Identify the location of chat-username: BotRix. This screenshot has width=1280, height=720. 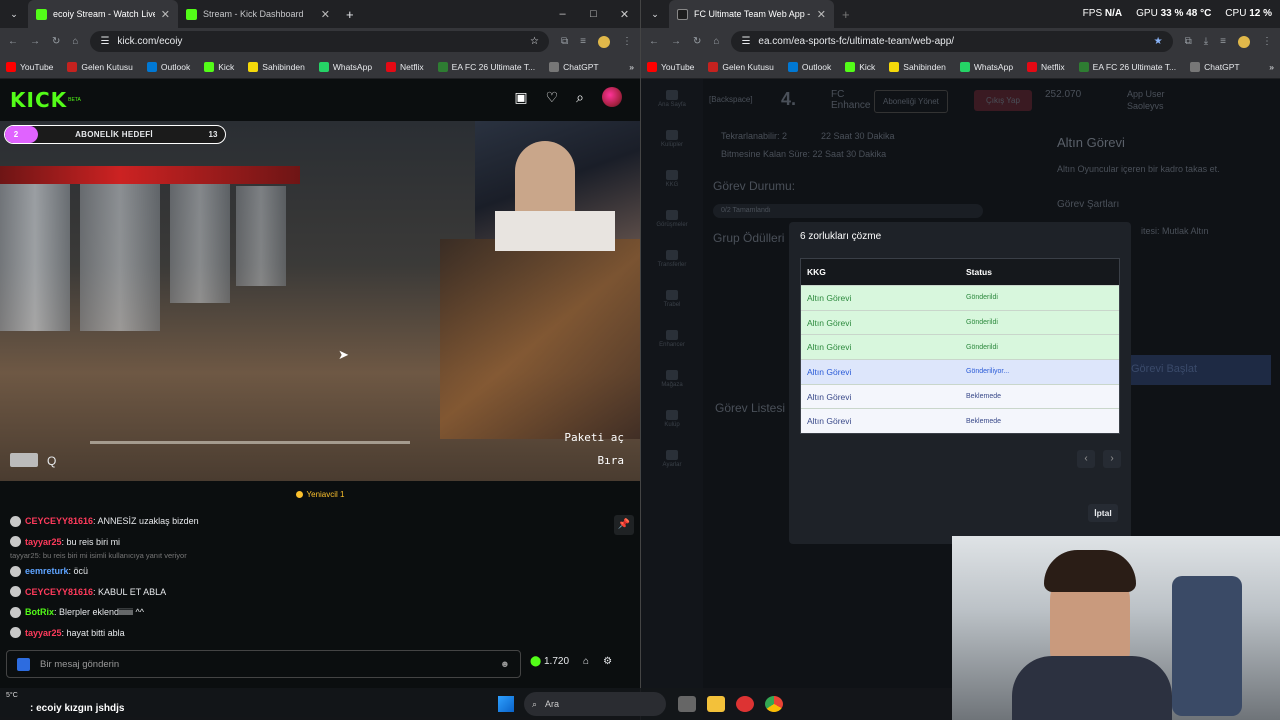
(39, 612).